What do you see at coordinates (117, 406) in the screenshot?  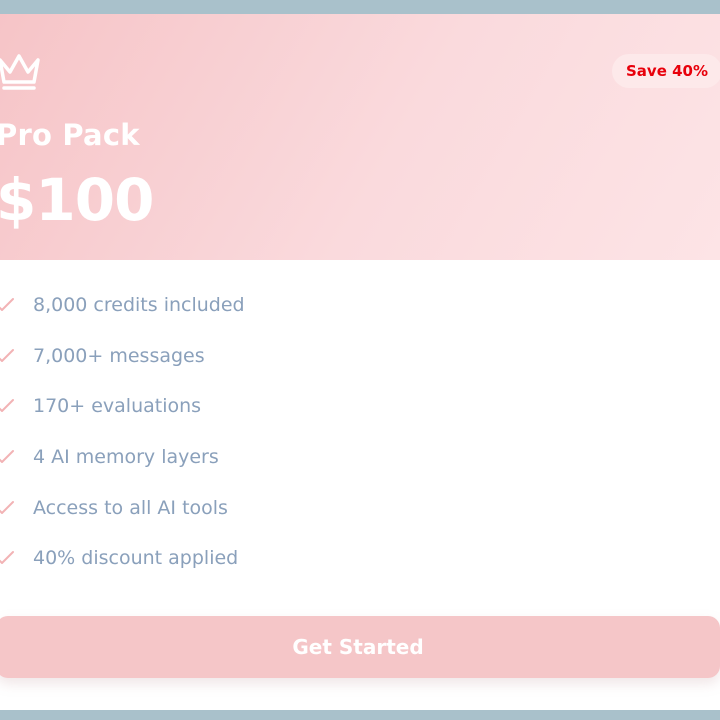 I see `feature-text: 170+ evaluations` at bounding box center [117, 406].